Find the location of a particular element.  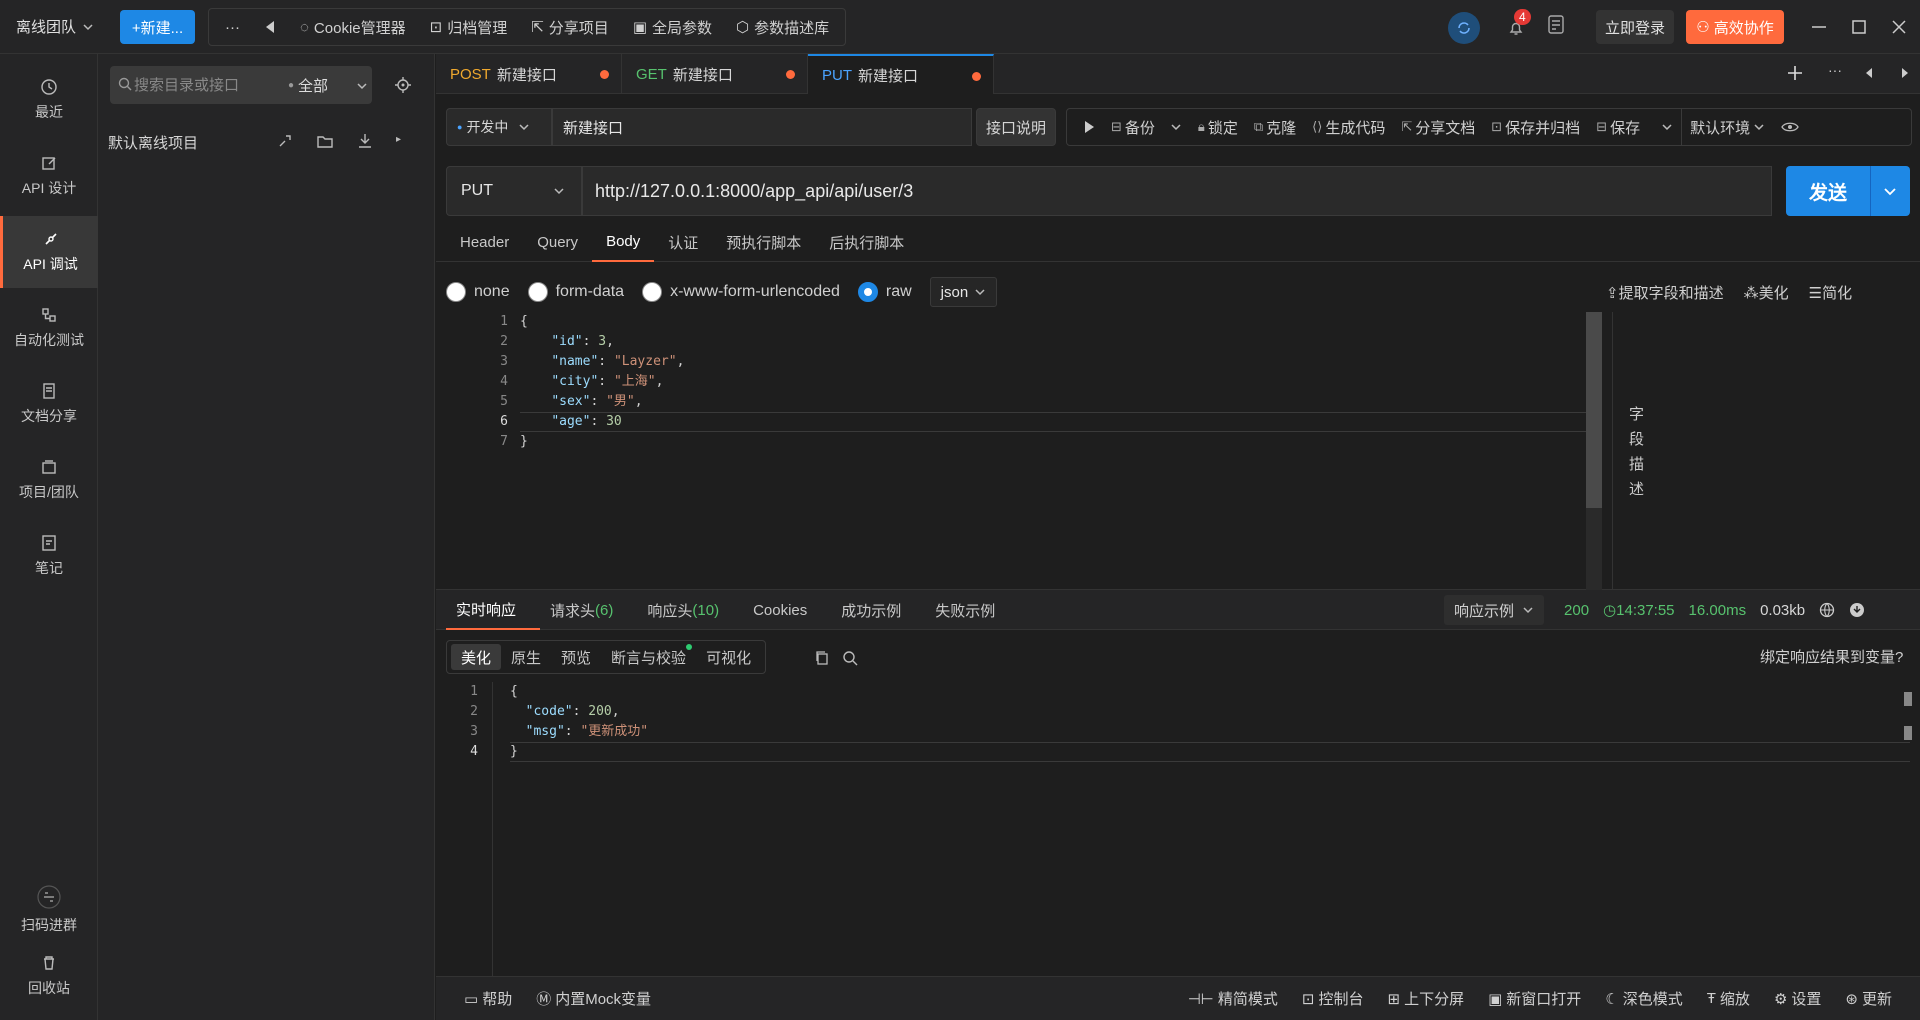

search-icon is located at coordinates (850, 658).